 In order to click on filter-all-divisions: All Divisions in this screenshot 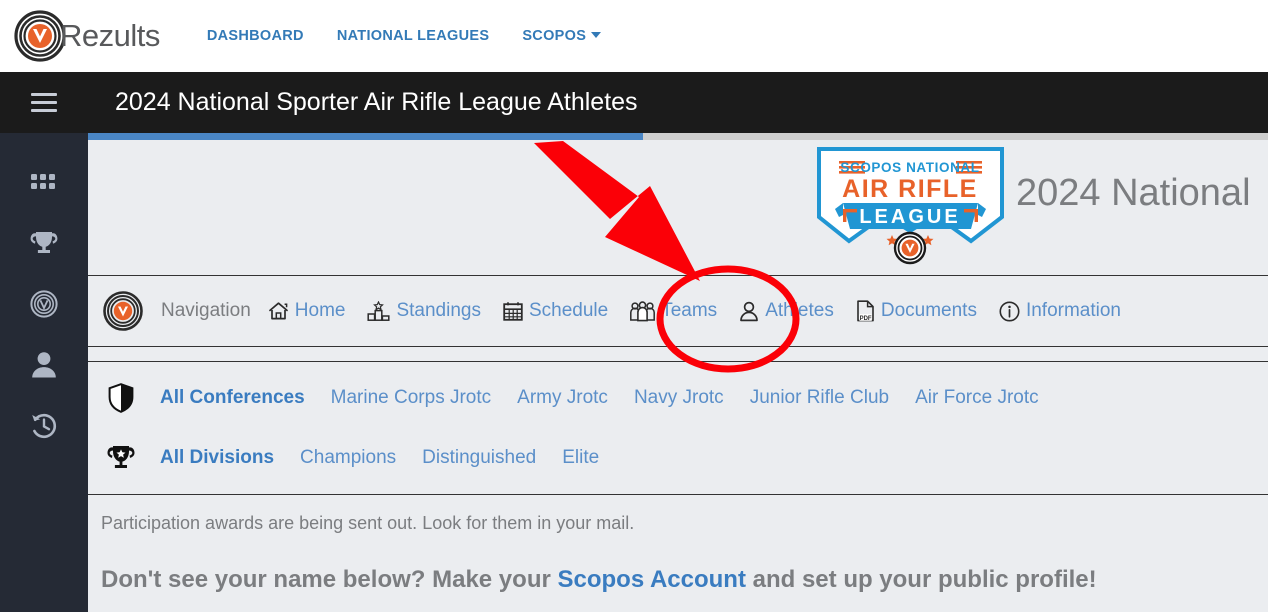, I will do `click(217, 458)`.